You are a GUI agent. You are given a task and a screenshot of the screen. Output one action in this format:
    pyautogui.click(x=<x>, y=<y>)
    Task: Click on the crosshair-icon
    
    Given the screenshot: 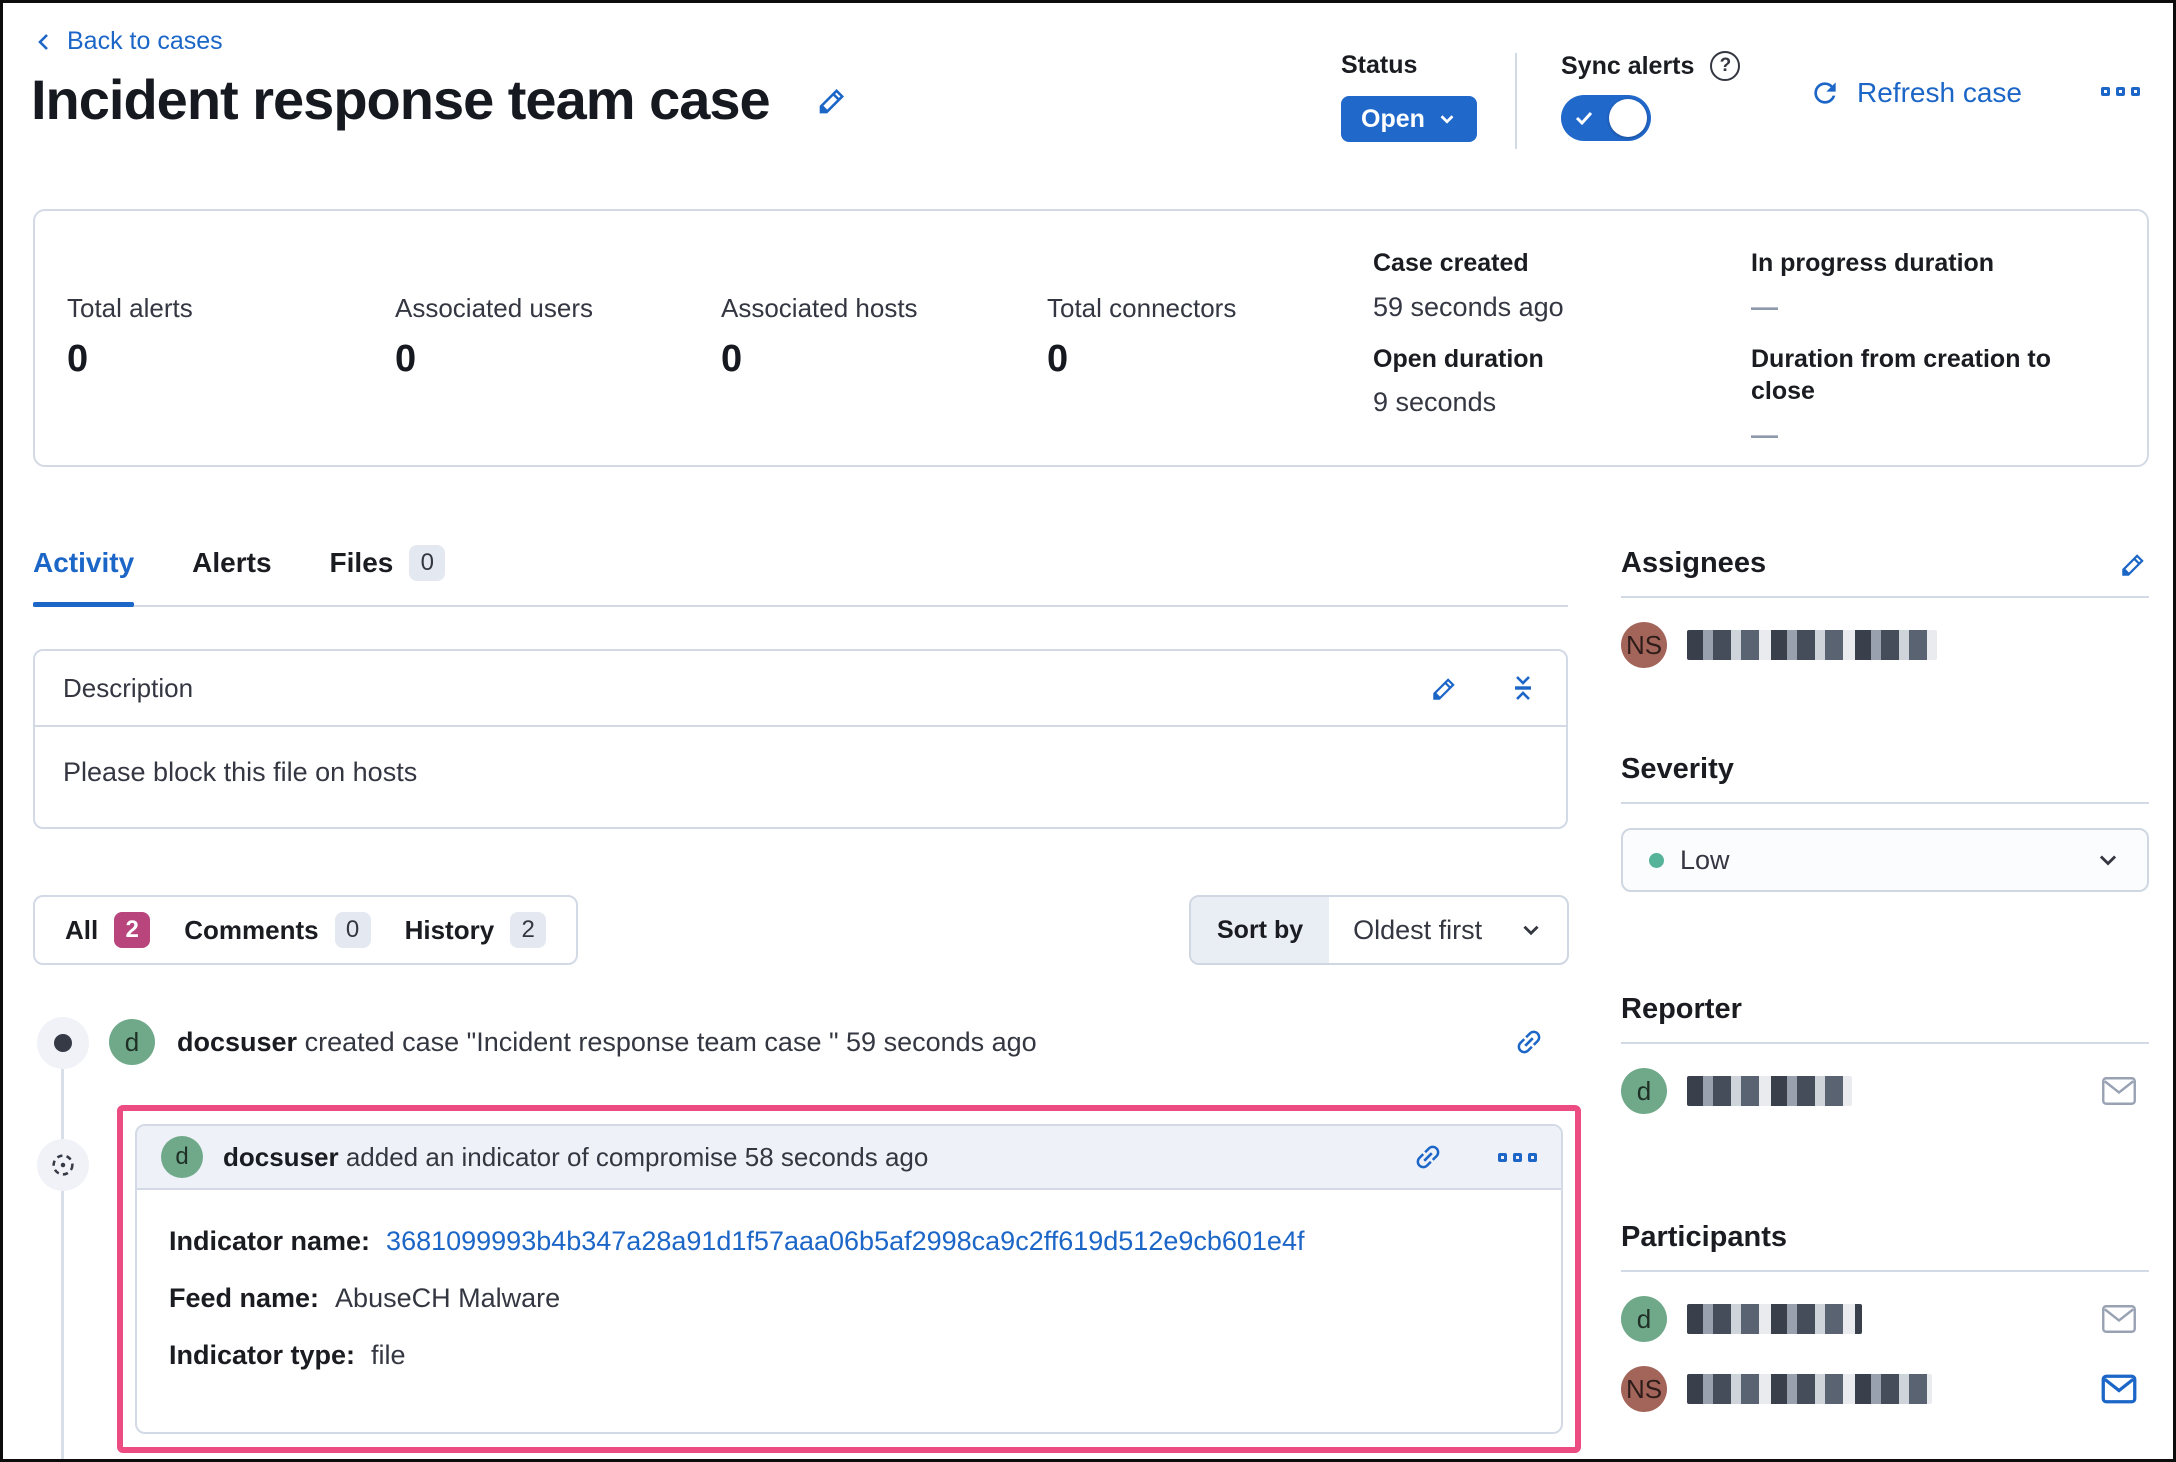 What is the action you would take?
    pyautogui.click(x=63, y=1165)
    